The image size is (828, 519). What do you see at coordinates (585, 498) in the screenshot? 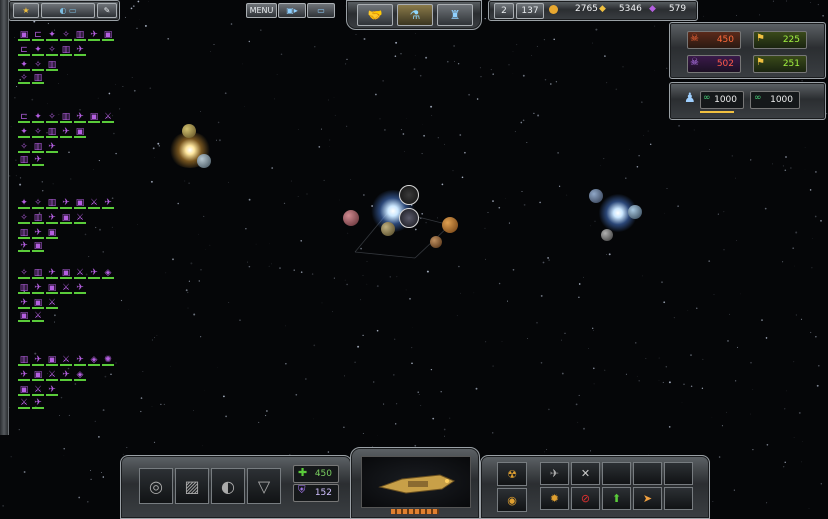
I see `command-slot-7: ⊘` at bounding box center [585, 498].